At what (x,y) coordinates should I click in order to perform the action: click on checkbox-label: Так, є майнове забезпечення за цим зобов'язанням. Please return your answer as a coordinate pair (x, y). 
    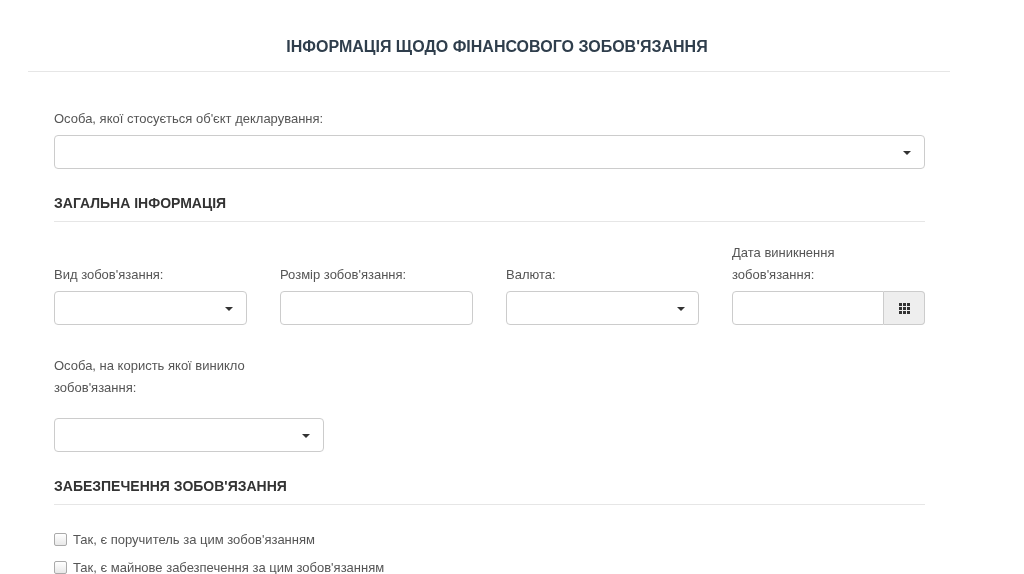
    Looking at the image, I should click on (229, 566).